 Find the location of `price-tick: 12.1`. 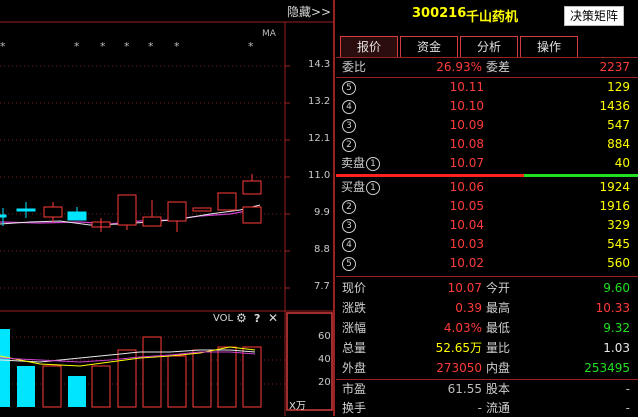

price-tick: 12.1 is located at coordinates (319, 138).